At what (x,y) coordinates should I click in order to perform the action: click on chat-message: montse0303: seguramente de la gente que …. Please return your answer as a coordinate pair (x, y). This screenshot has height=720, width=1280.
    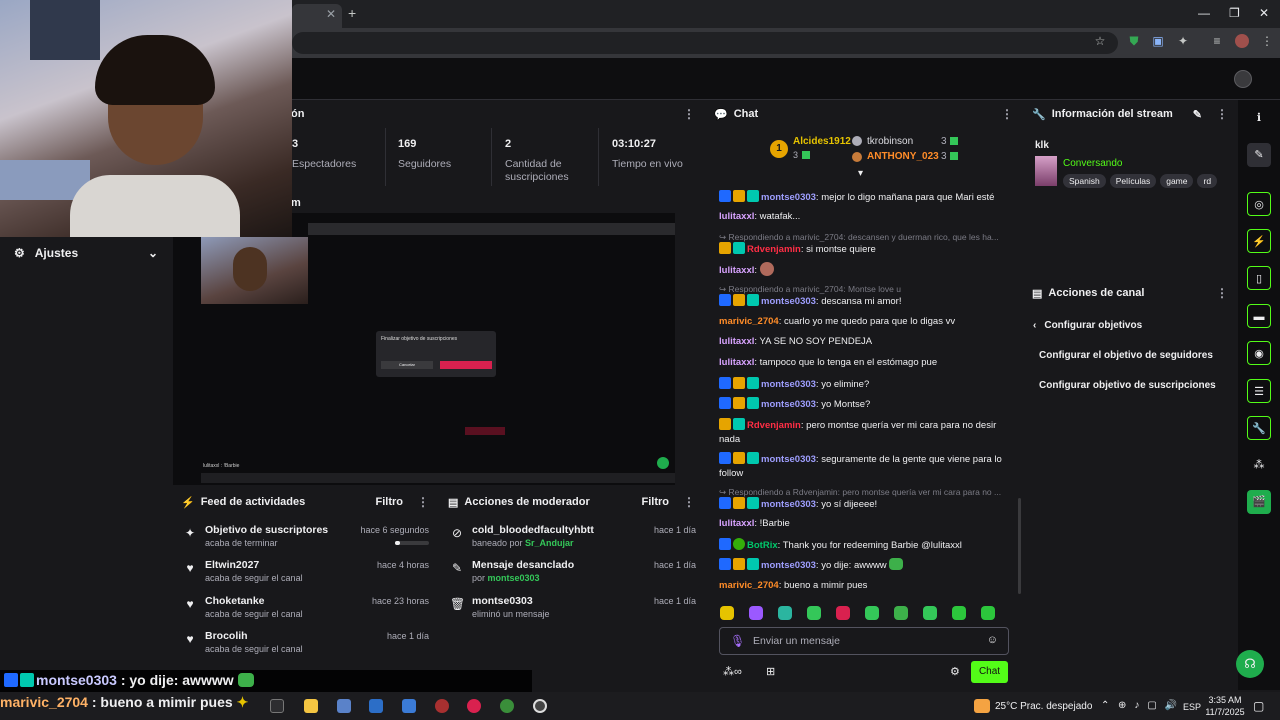
    Looking at the image, I should click on (867, 466).